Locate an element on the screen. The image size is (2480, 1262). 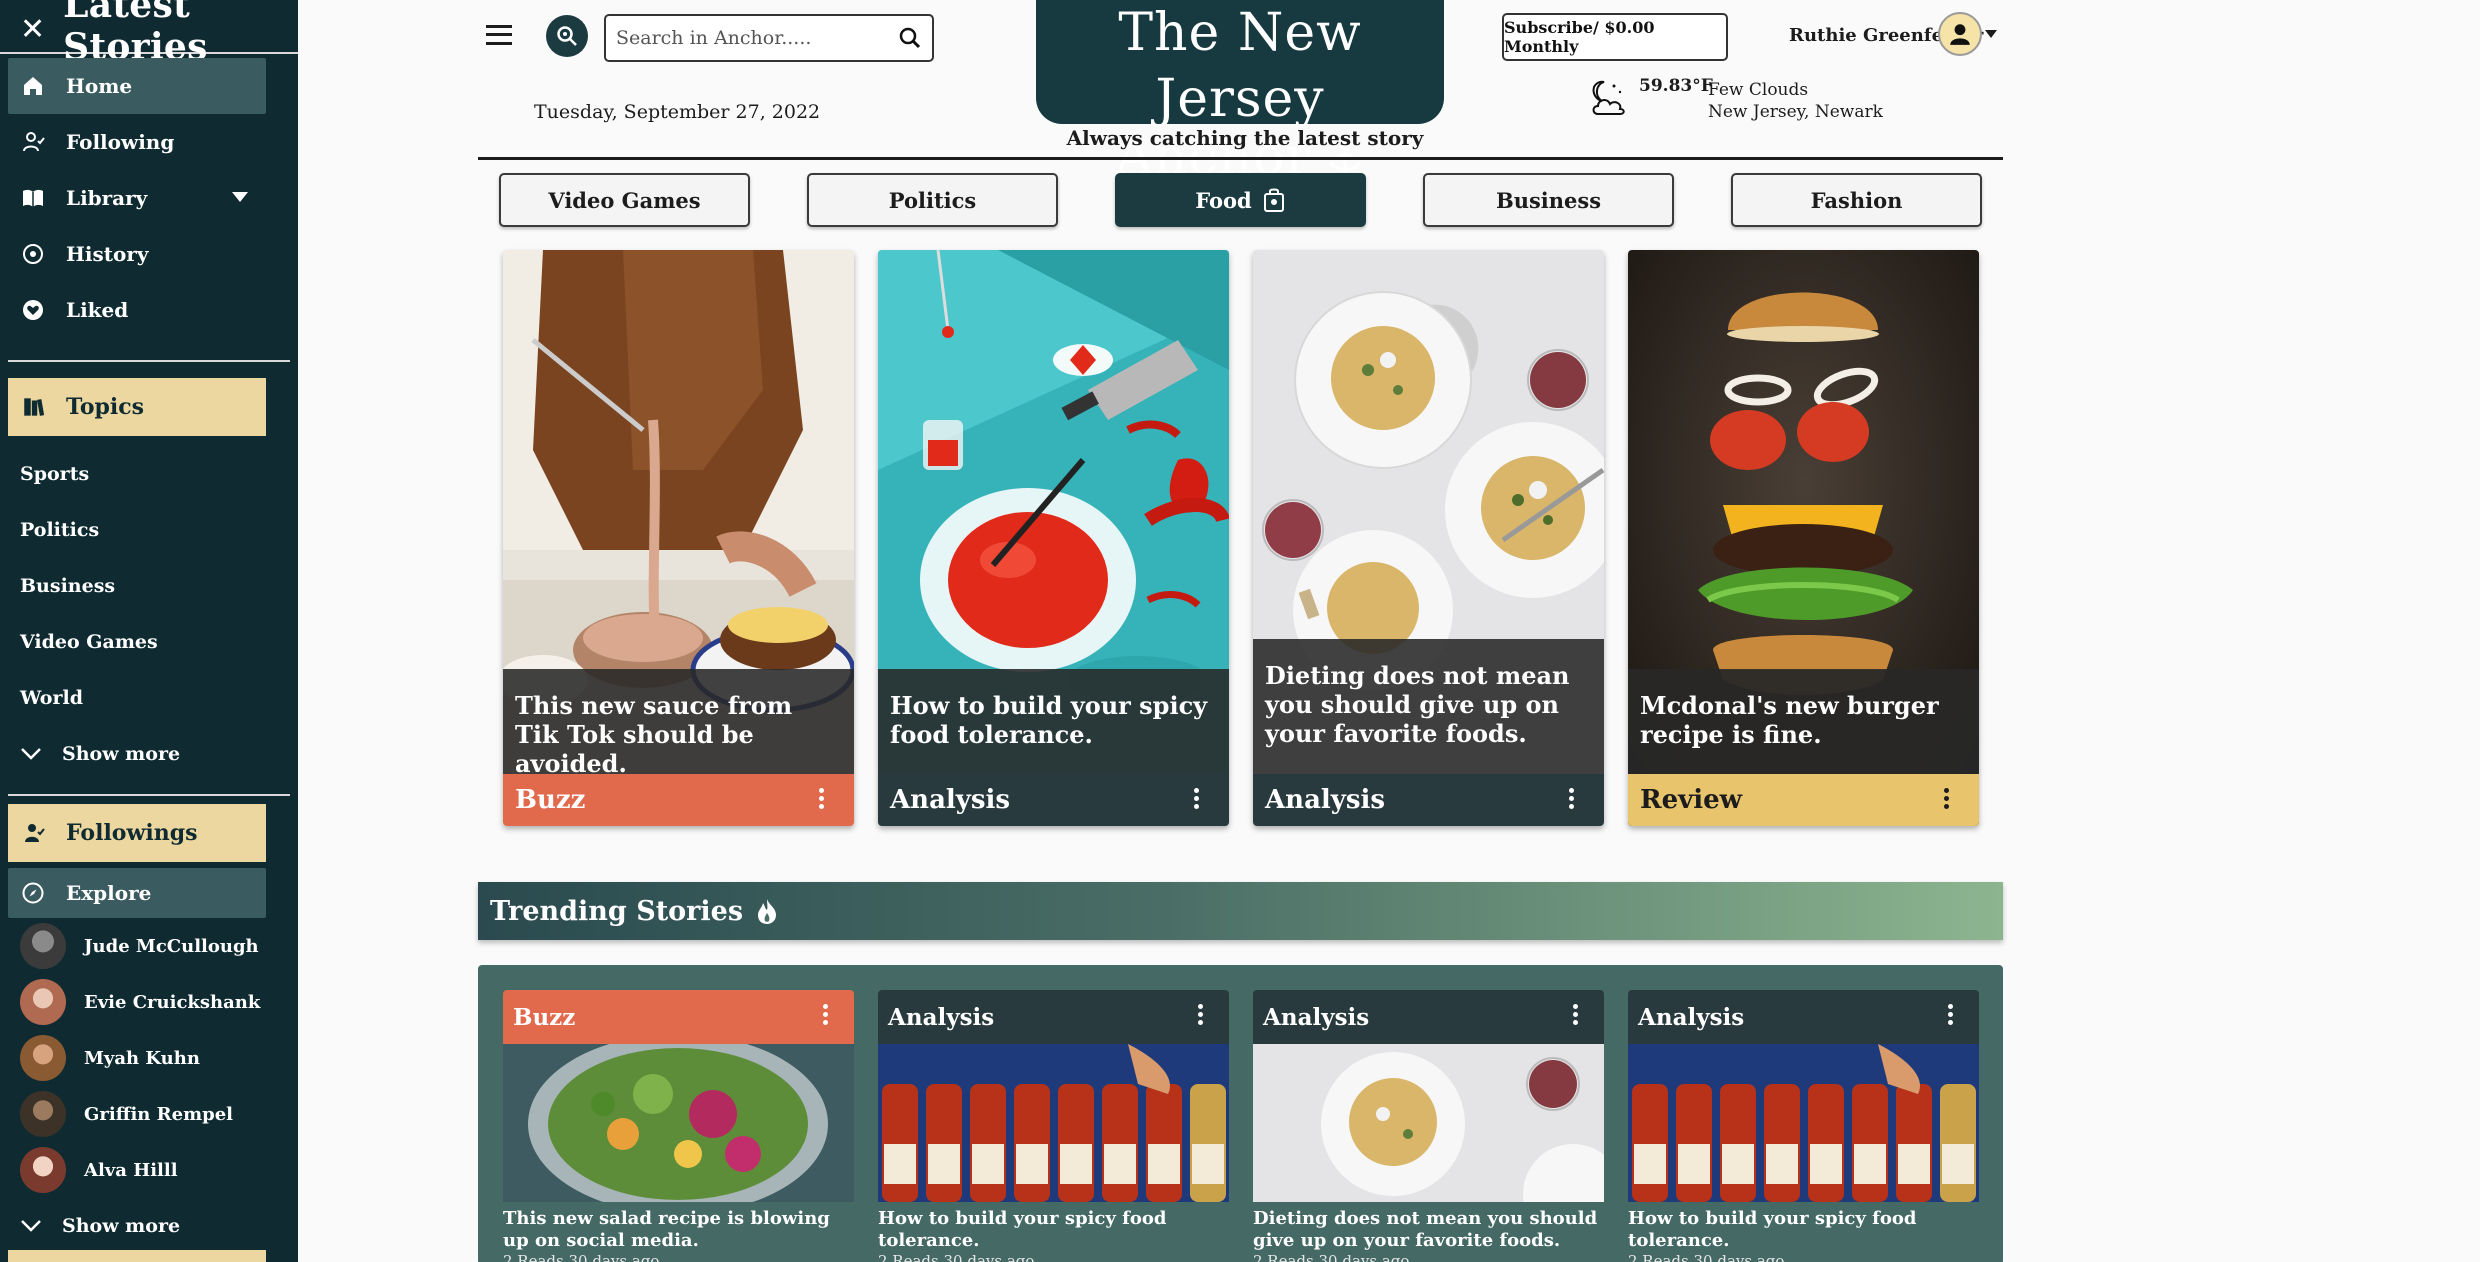
followings-show-more: Show more is located at coordinates (149, 1226).